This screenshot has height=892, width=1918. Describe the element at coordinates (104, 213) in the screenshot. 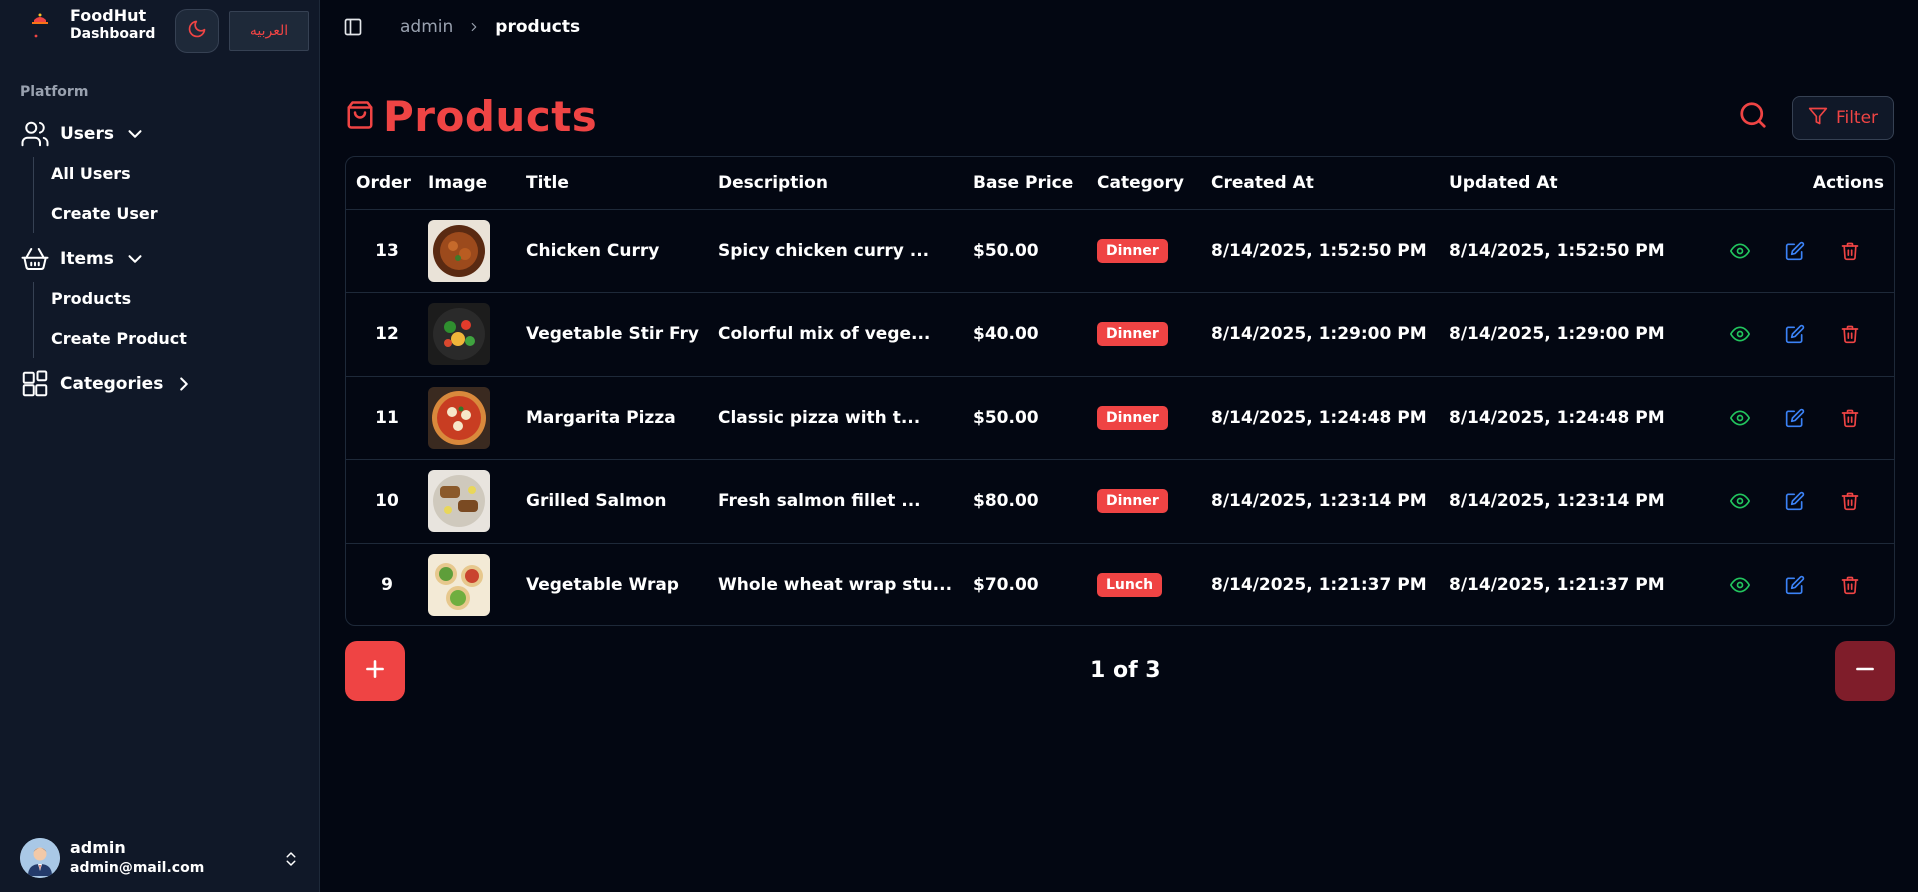

I see `sidebar-item-create-user: Create User` at that location.